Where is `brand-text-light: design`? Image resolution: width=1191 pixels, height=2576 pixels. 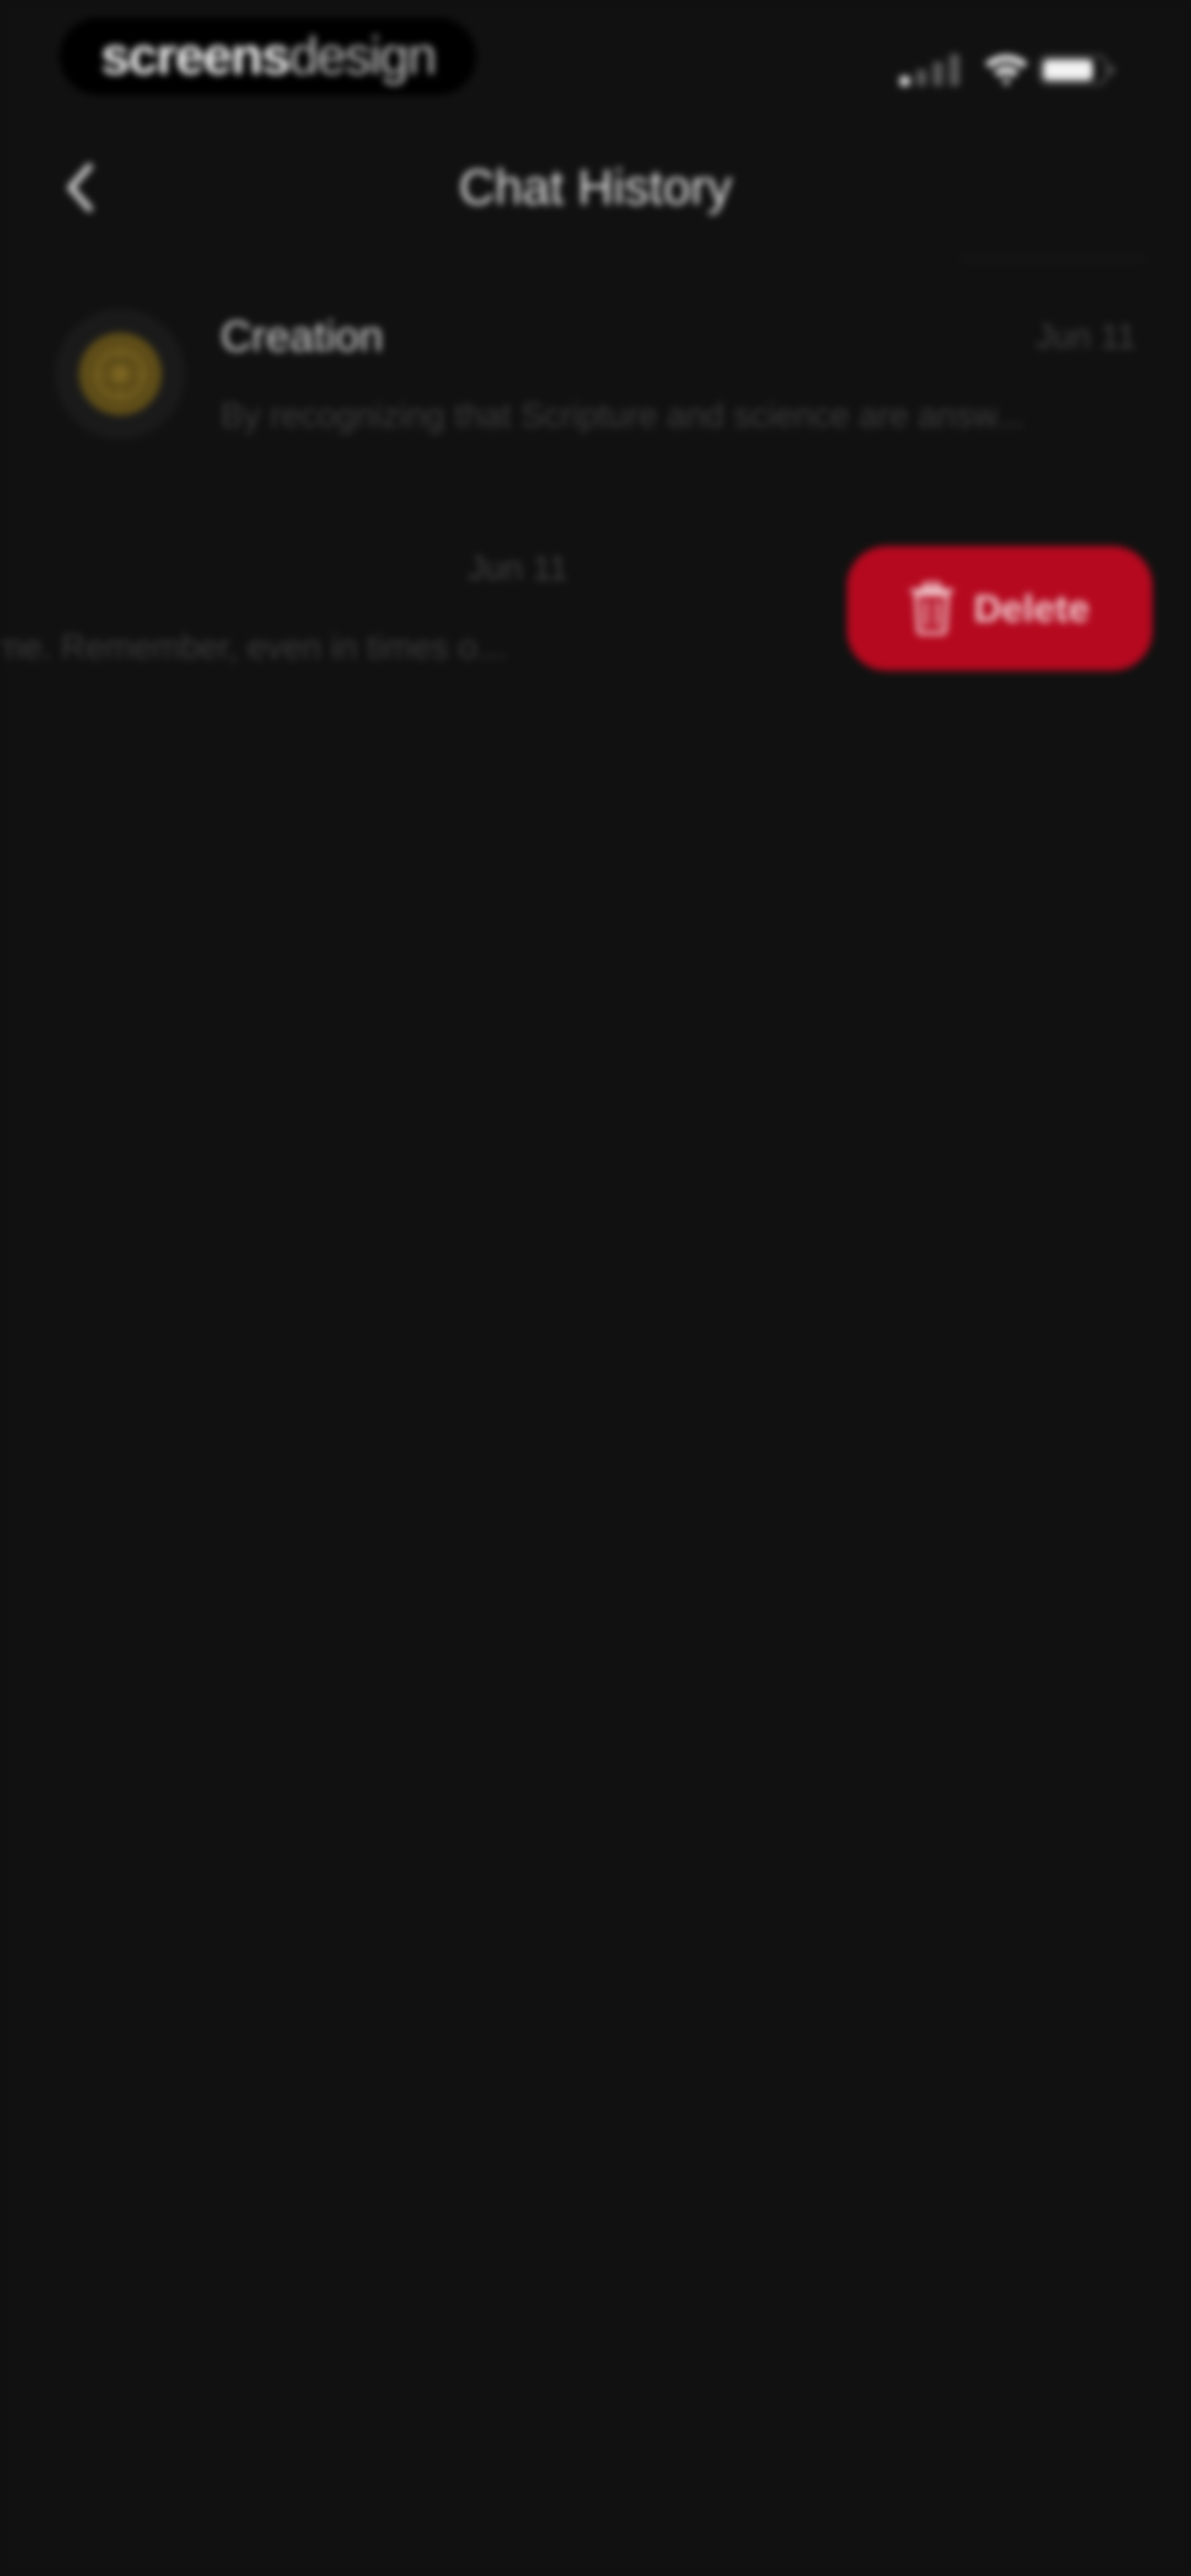 brand-text-light: design is located at coordinates (363, 55).